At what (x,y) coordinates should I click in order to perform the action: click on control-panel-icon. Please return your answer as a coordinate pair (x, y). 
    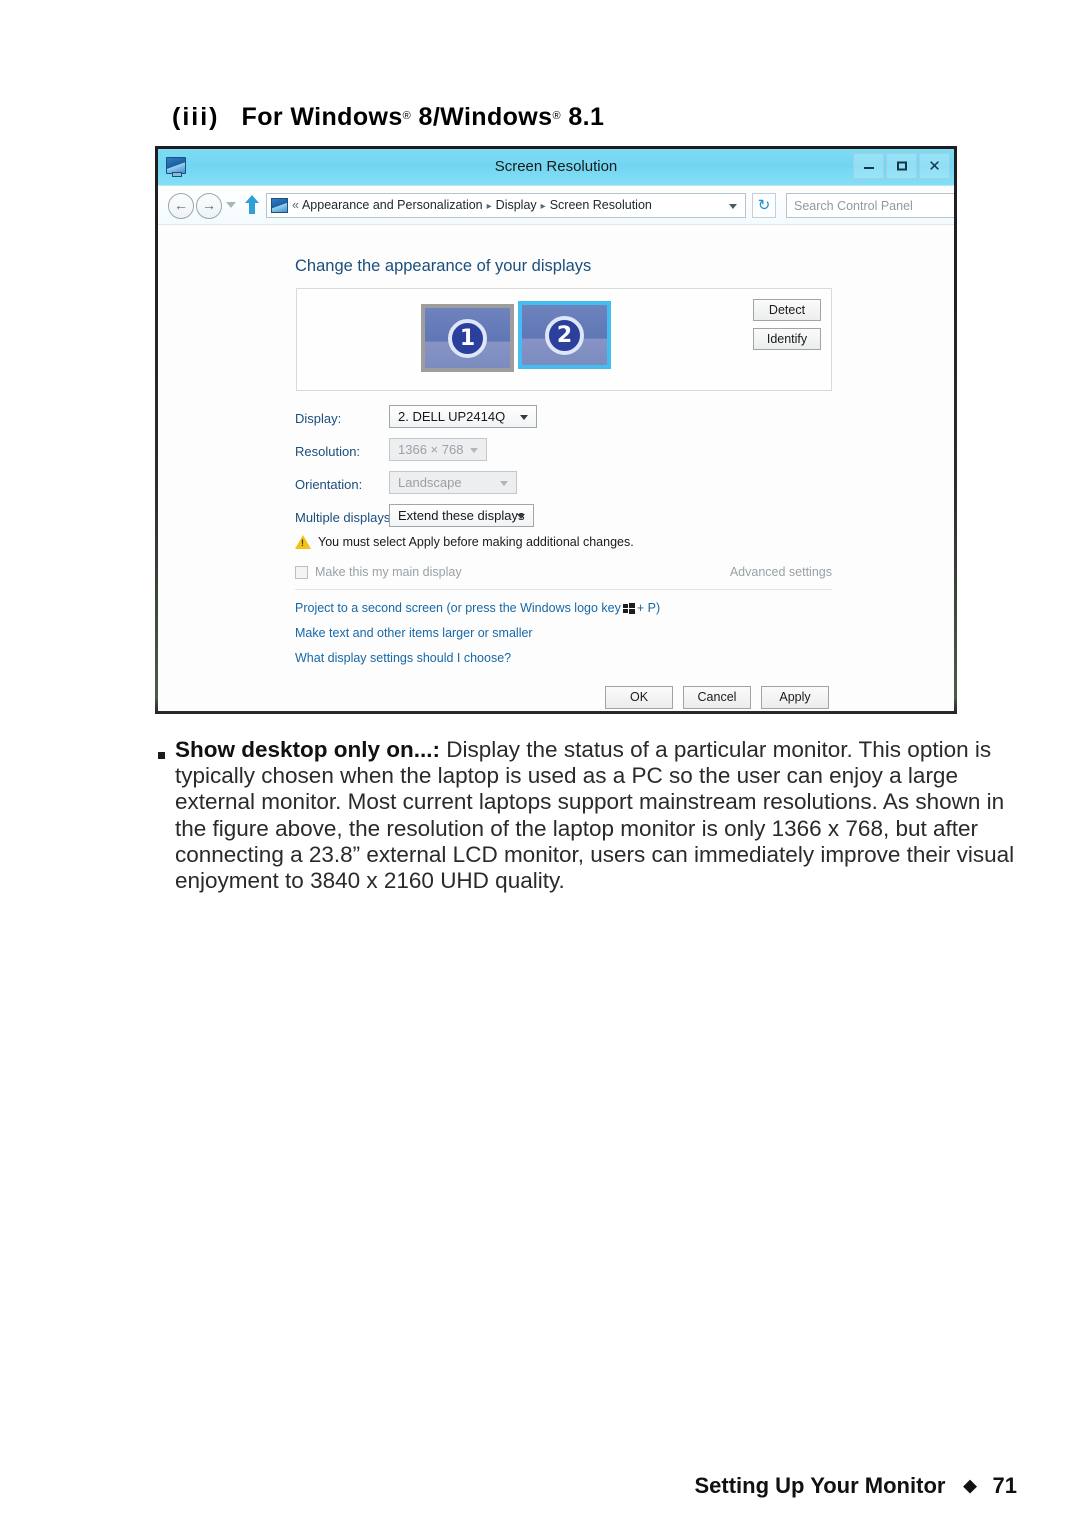
    Looking at the image, I should click on (279, 205).